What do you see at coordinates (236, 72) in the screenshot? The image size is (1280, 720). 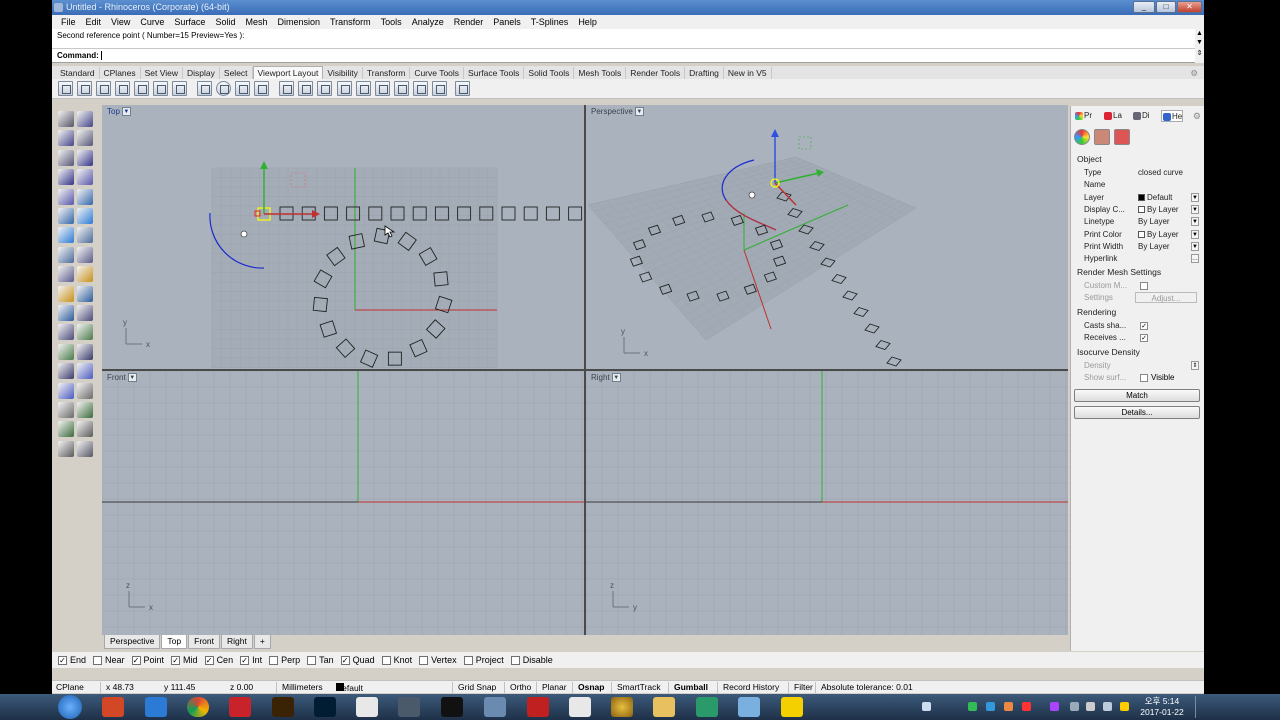 I see `tab-select: Select` at bounding box center [236, 72].